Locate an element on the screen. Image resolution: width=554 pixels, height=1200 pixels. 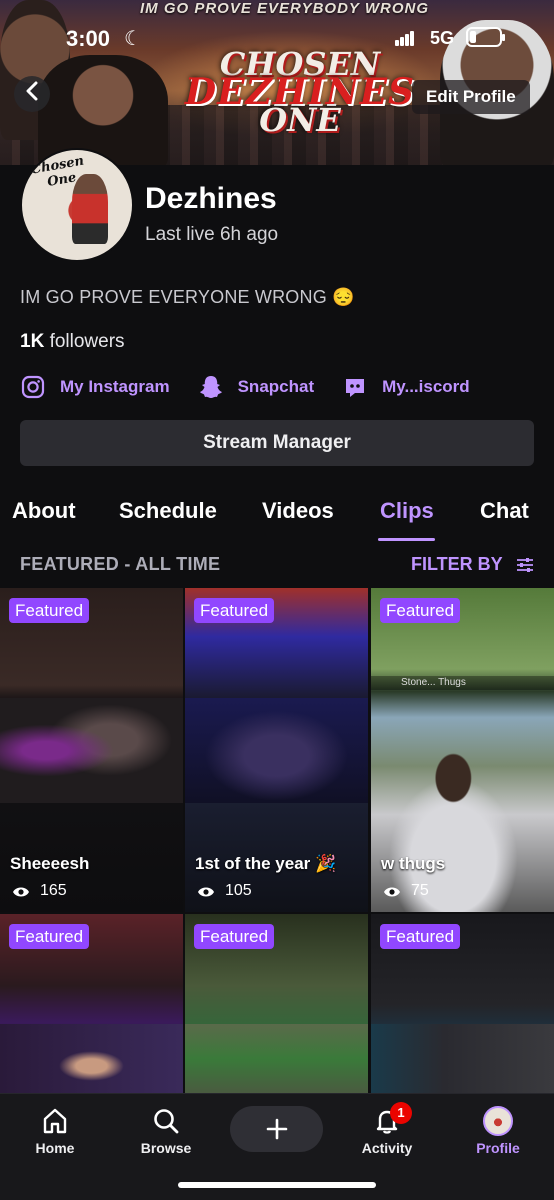
last-live-status: Last live 6h ago is located at coordinates (212, 234).